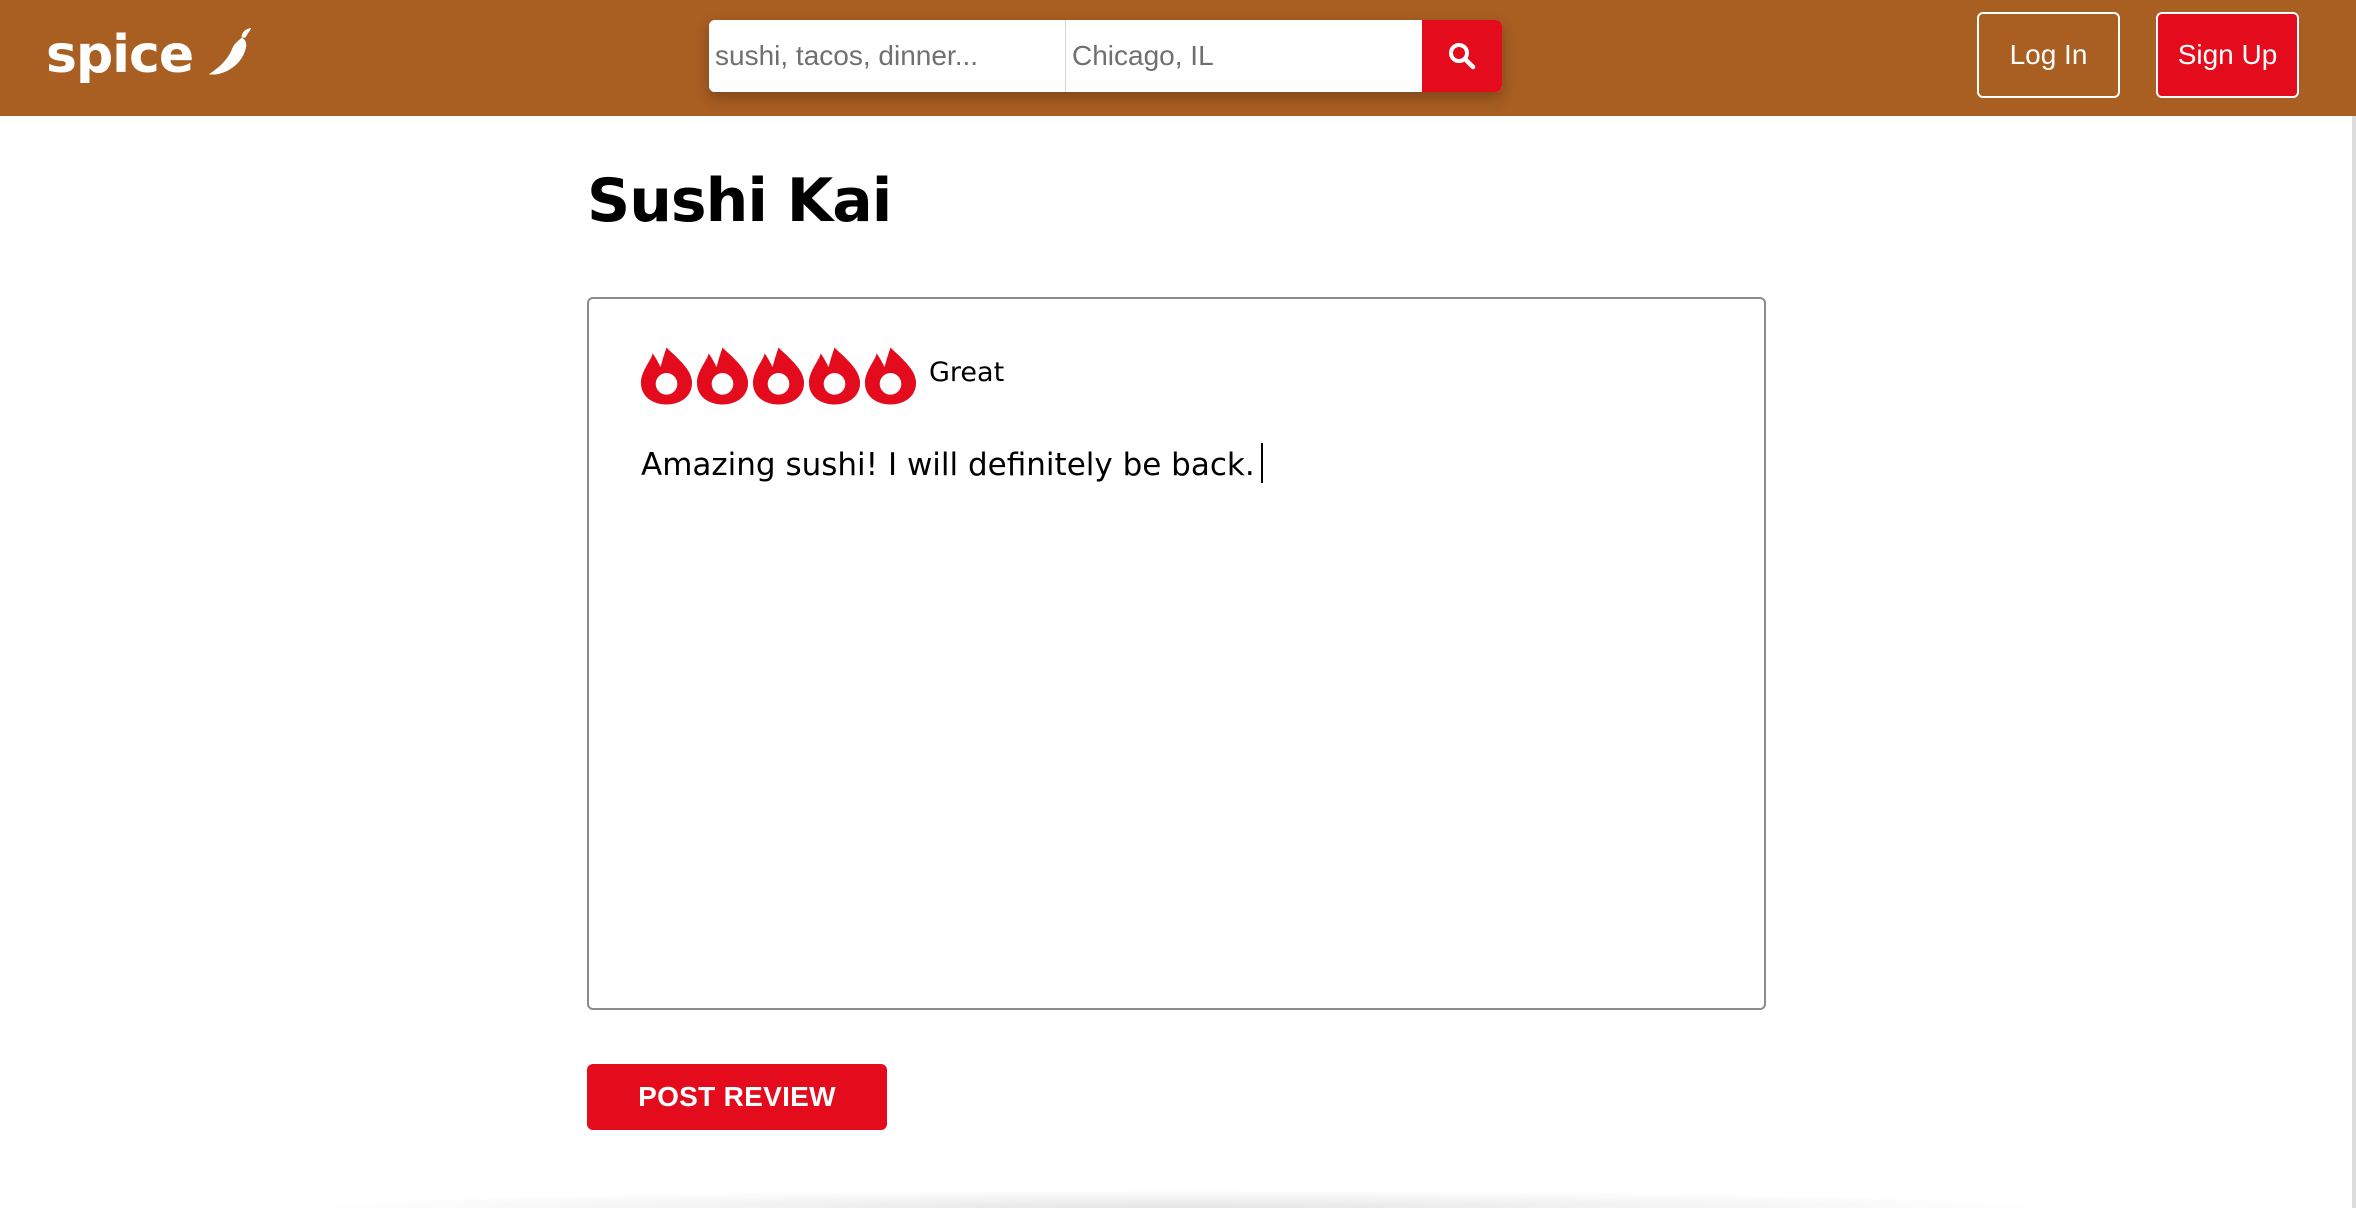 The width and height of the screenshot is (2356, 1208). What do you see at coordinates (887, 56) in the screenshot?
I see `search-what-input` at bounding box center [887, 56].